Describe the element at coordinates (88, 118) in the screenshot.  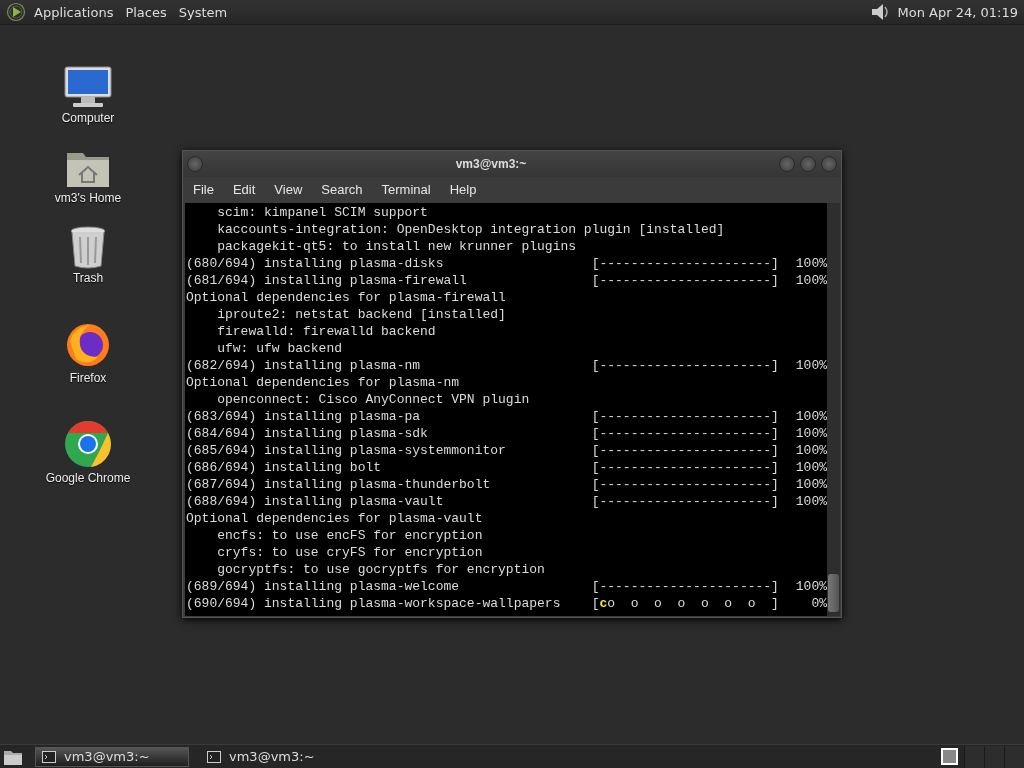
I see `desktop-icon-label: Computer` at that location.